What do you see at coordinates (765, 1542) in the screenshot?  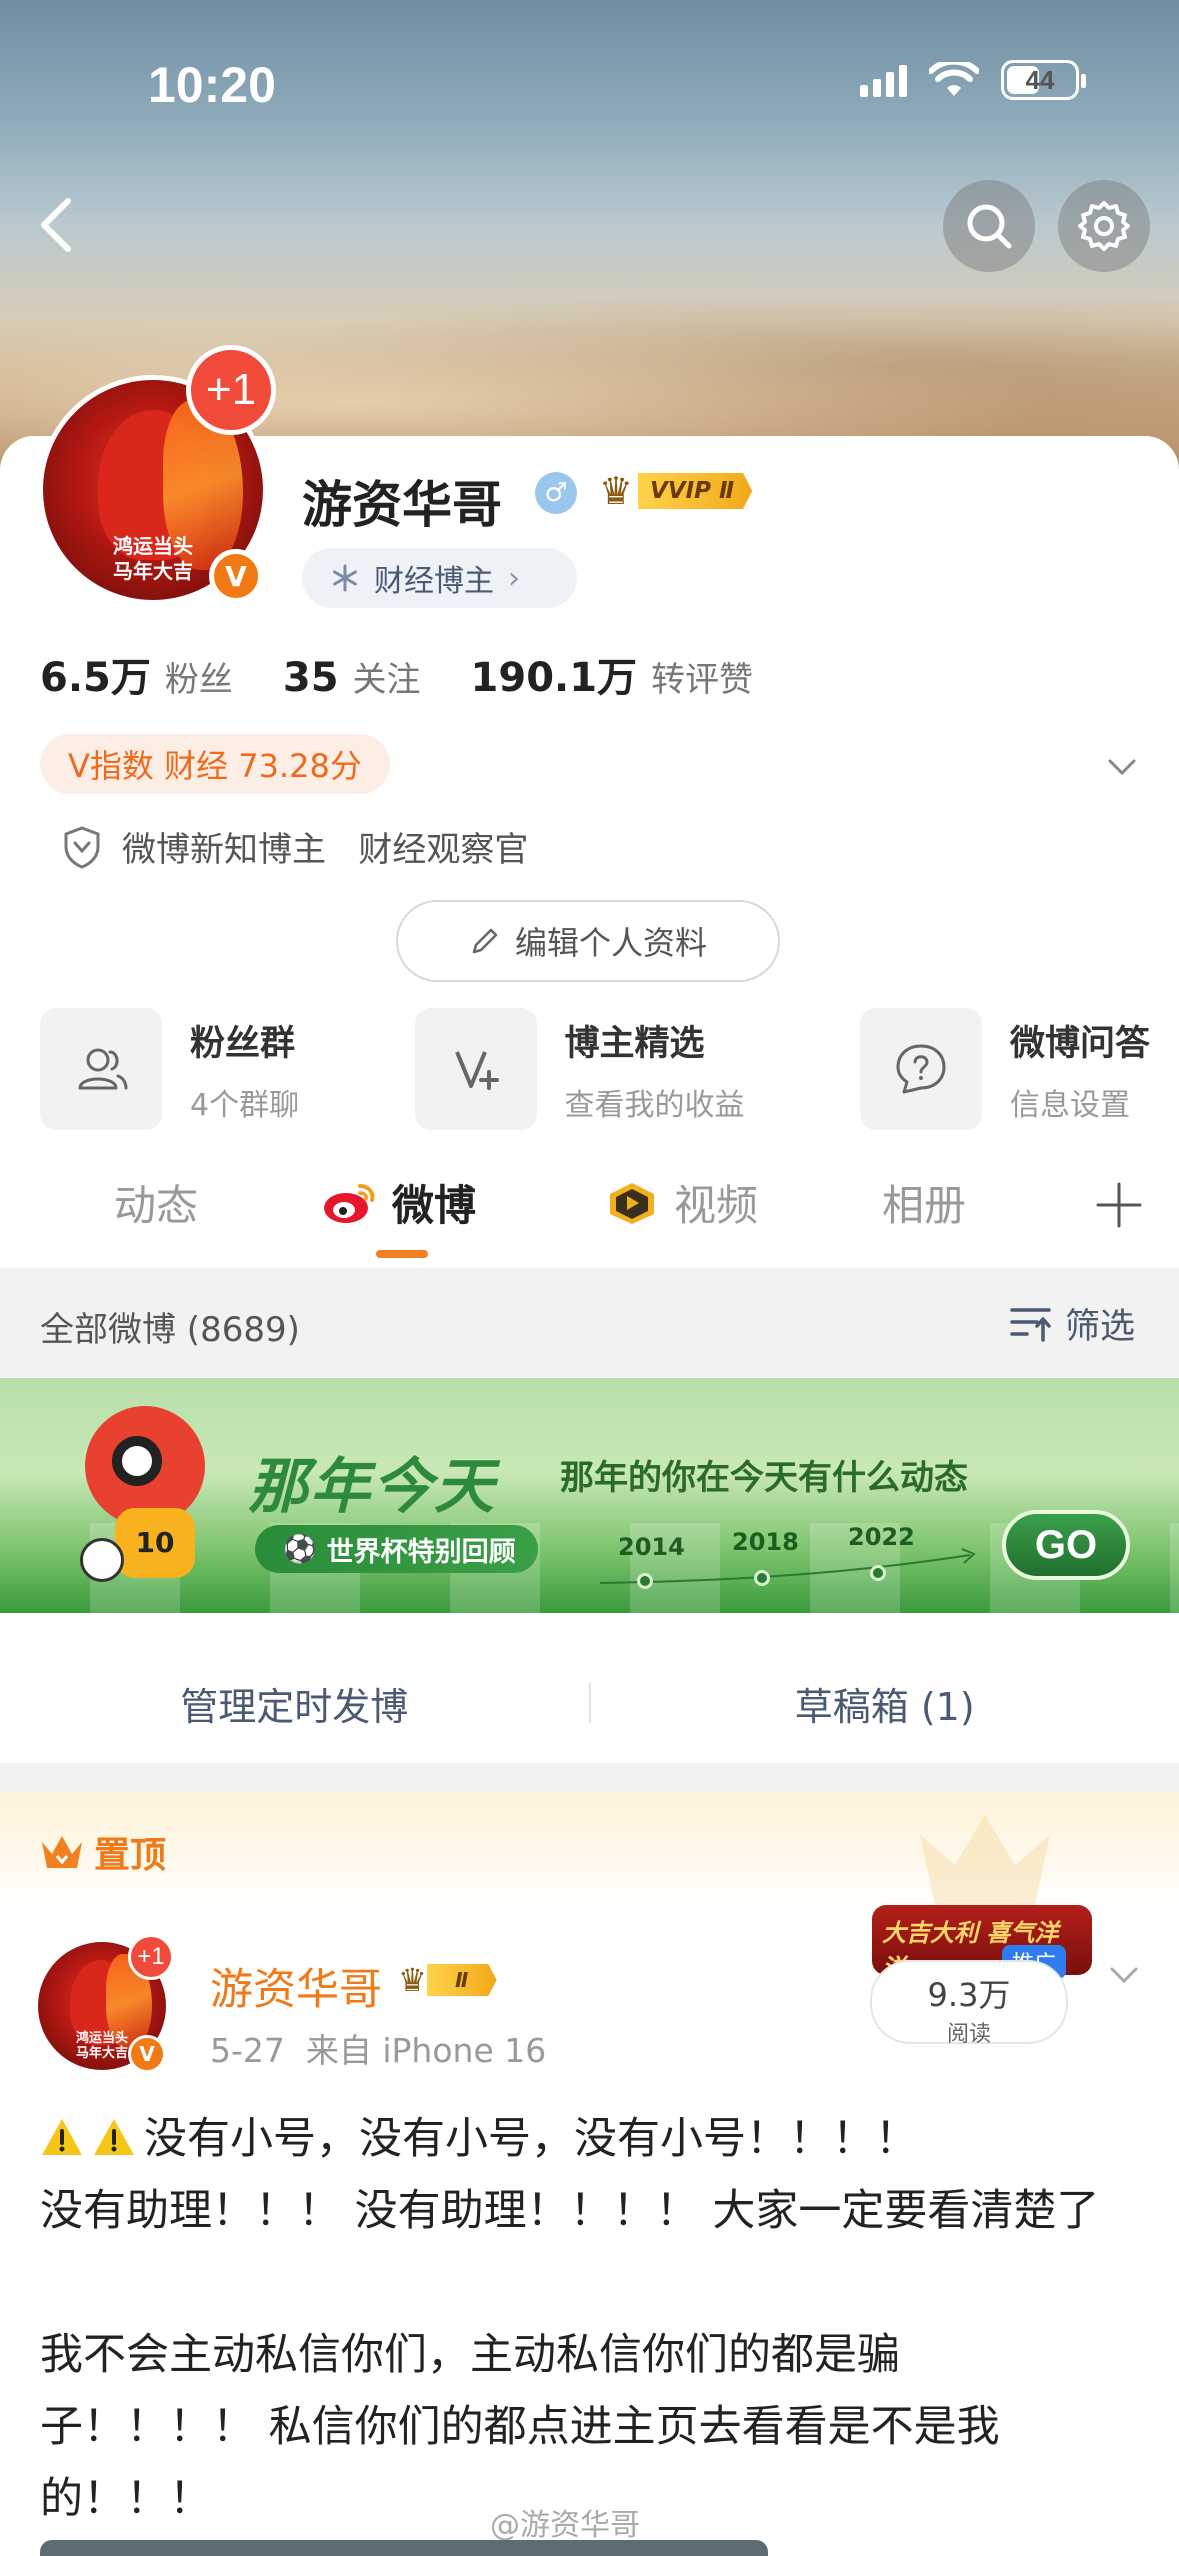 I see `year-label: 2018` at bounding box center [765, 1542].